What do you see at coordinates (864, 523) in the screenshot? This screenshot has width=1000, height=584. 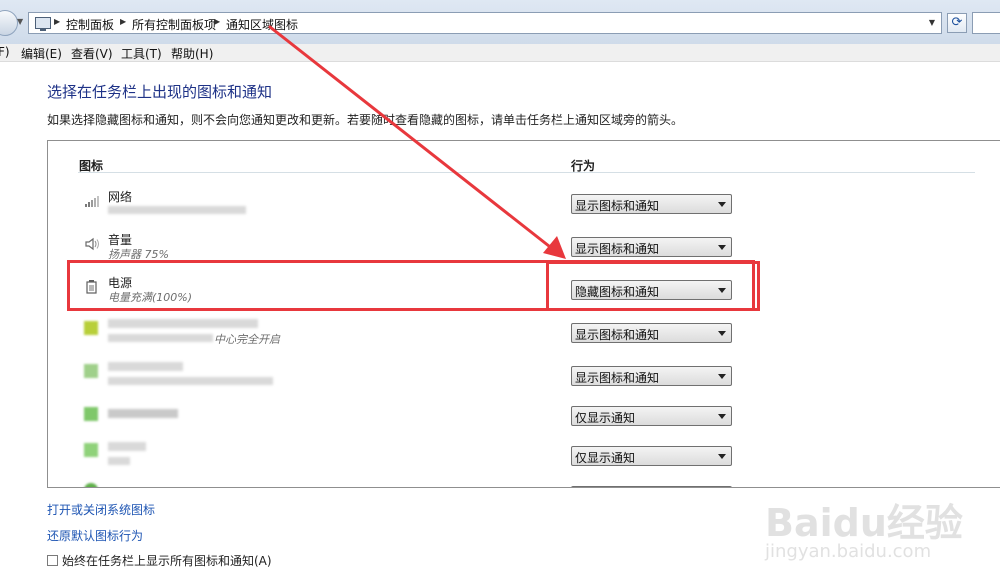 I see `watermark-logo: Baidu经验` at bounding box center [864, 523].